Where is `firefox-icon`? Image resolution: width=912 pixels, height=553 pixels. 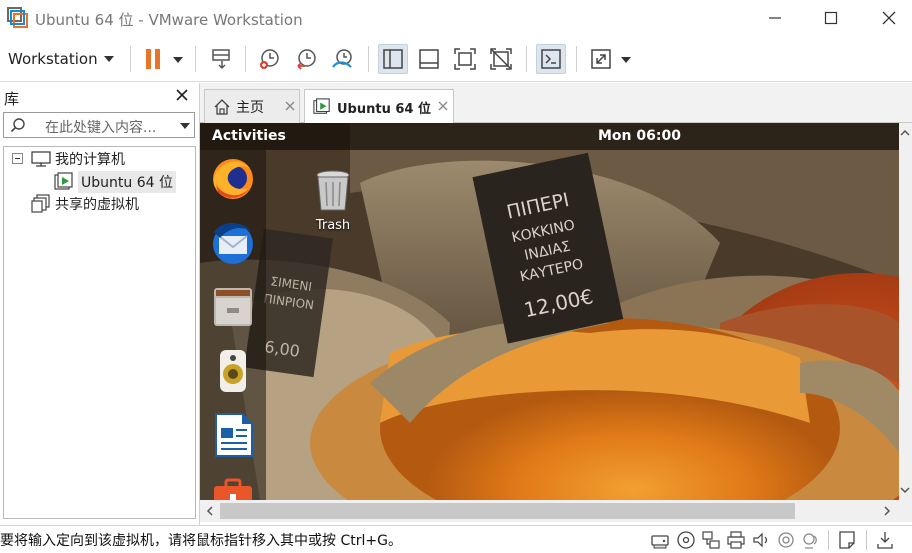
firefox-icon is located at coordinates (233, 179).